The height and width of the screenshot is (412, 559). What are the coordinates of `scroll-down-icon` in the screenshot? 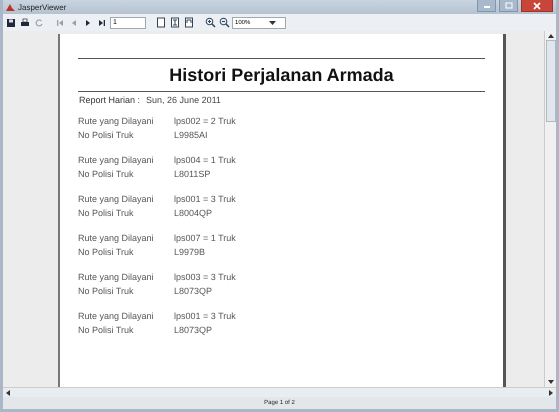 It's located at (551, 382).